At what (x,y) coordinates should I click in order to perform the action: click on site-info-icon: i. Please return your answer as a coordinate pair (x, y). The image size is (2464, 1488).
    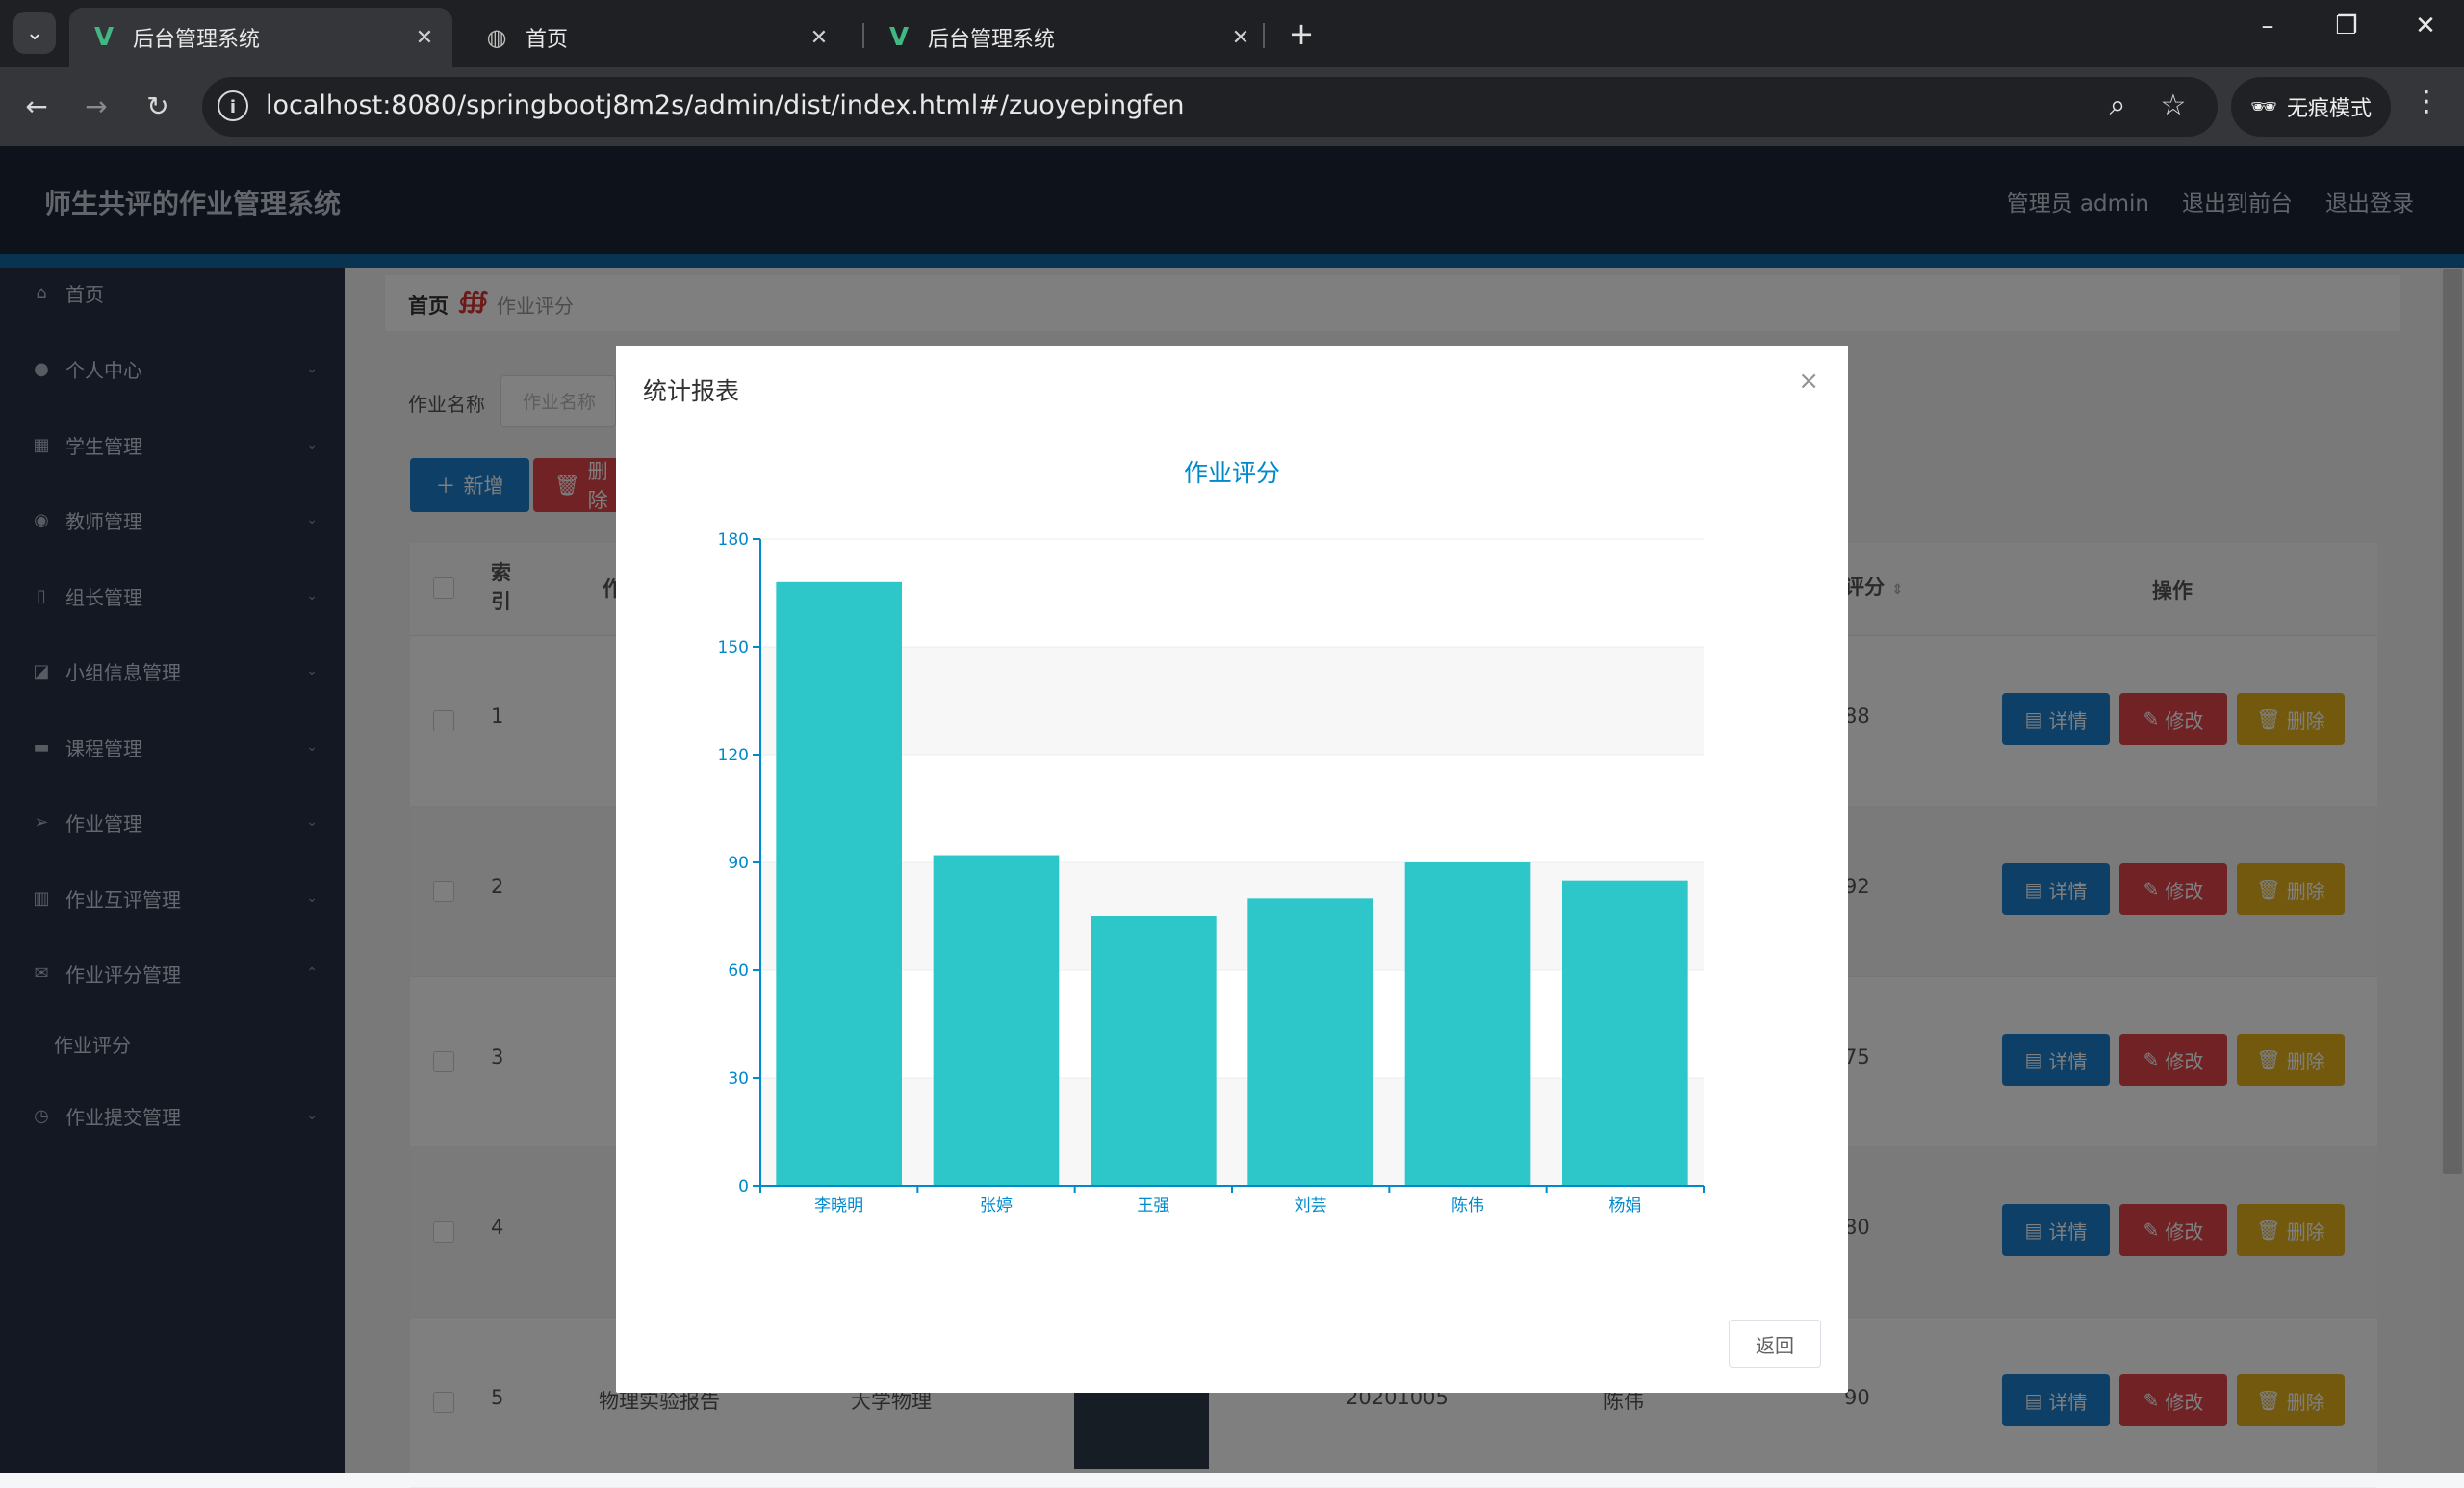
    Looking at the image, I should click on (233, 106).